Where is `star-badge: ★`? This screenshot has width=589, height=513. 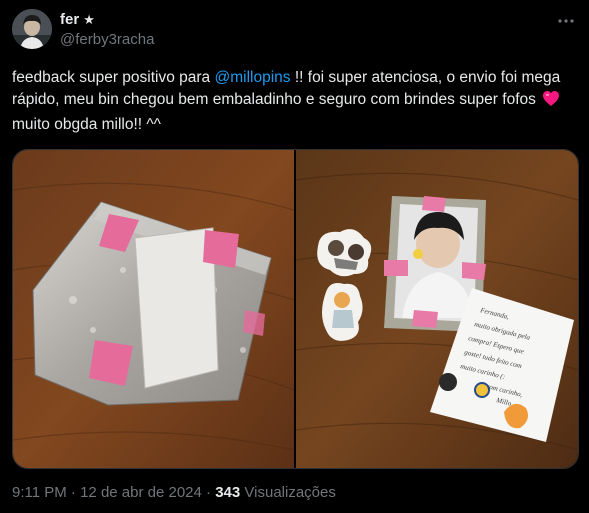 star-badge: ★ is located at coordinates (89, 19).